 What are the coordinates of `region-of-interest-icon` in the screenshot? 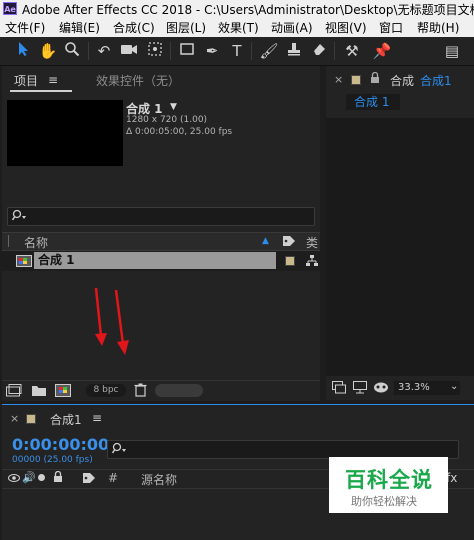 It's located at (339, 389).